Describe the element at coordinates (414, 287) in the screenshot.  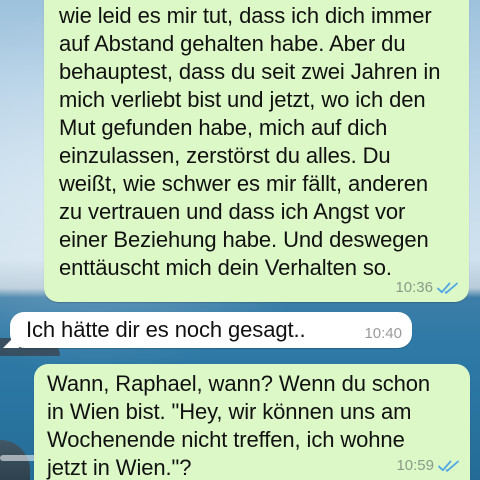
I see `message-time: 10:36` at that location.